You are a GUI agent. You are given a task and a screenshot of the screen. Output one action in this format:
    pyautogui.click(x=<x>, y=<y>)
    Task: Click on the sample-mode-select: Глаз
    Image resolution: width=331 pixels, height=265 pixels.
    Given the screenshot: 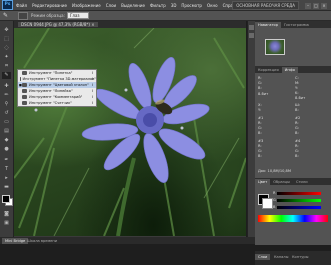 What is the action you would take?
    pyautogui.click(x=77, y=15)
    